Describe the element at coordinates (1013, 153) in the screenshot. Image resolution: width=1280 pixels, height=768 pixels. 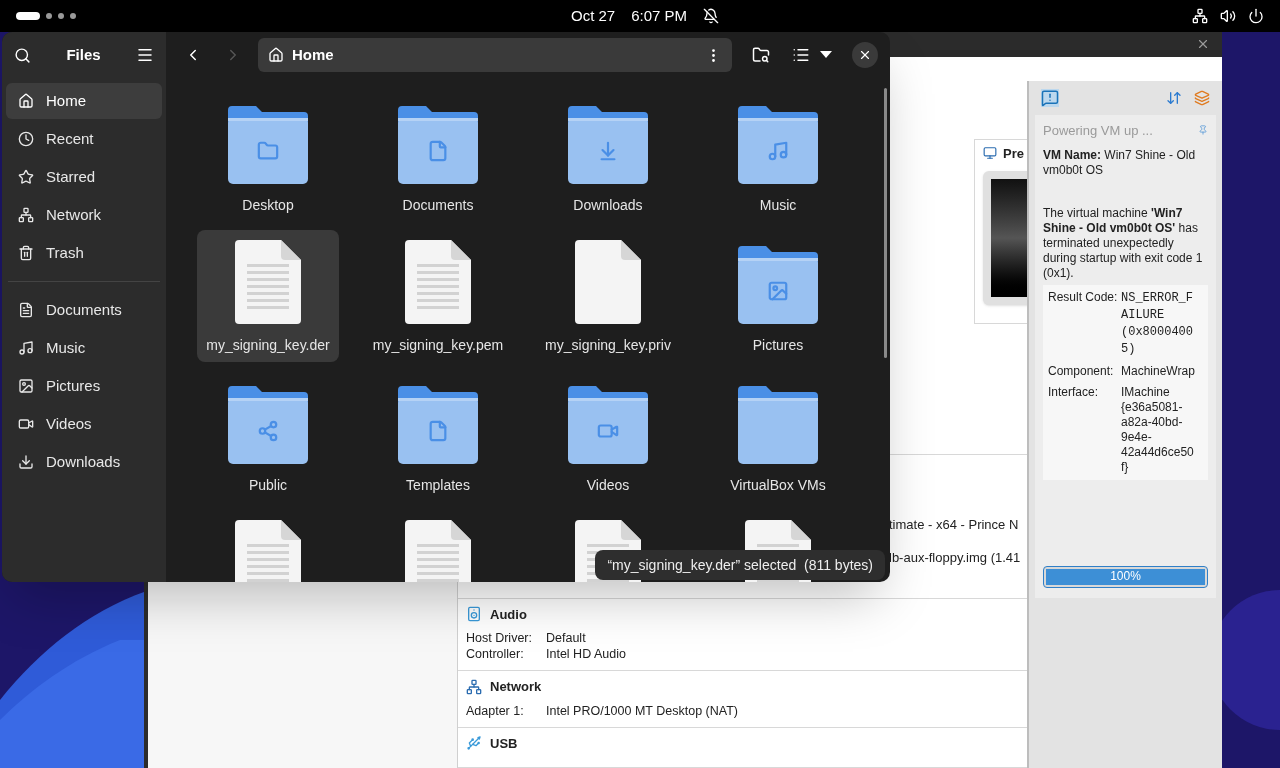
I see `section-heading: Pre` at that location.